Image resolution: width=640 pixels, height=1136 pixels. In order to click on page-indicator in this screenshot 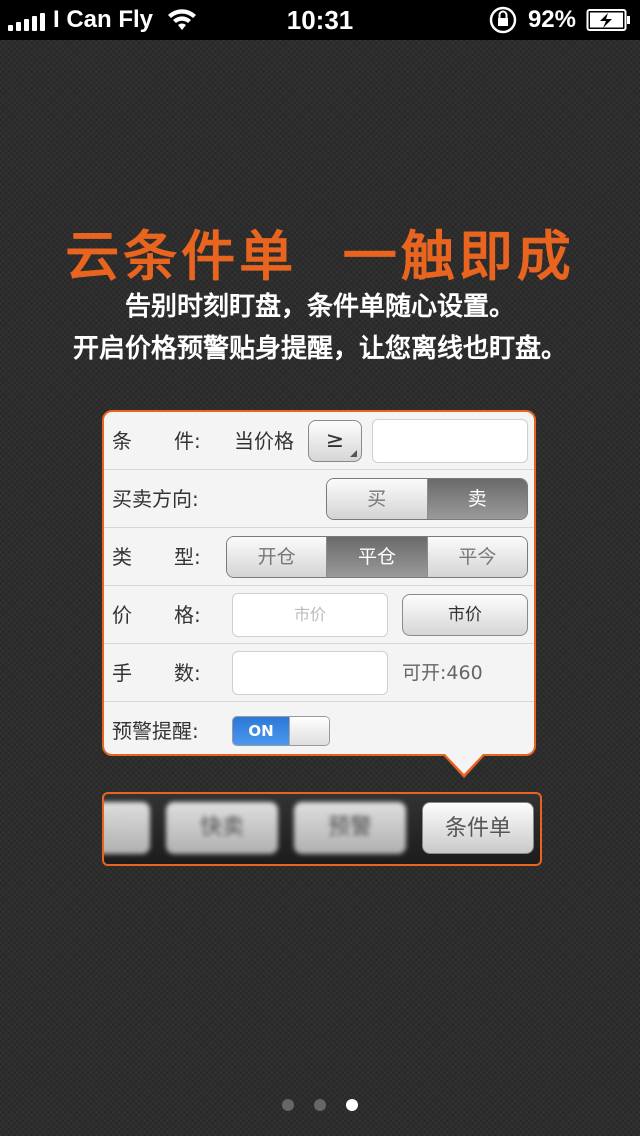, I will do `click(320, 1105)`.